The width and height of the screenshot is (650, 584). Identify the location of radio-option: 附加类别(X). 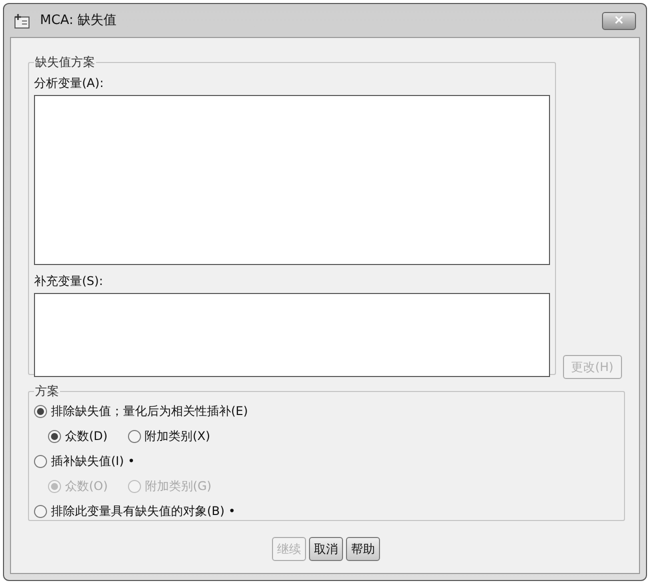
(169, 436).